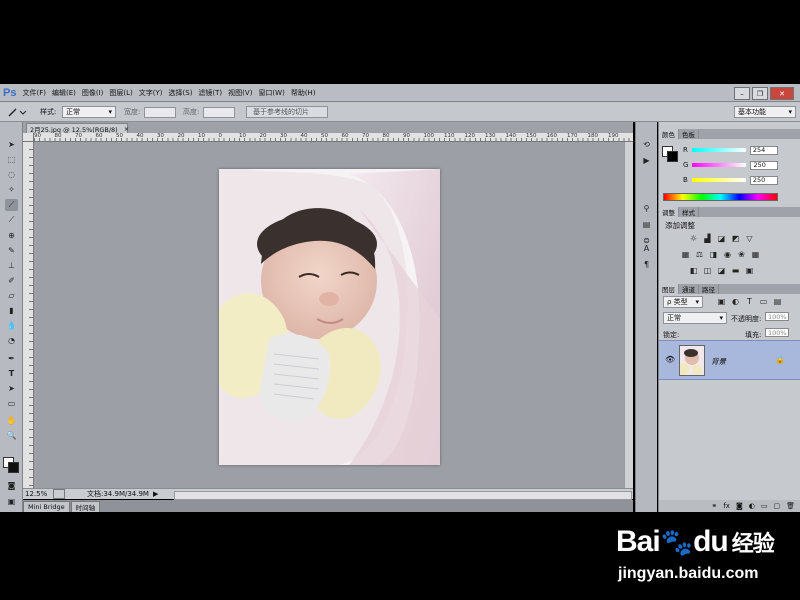  What do you see at coordinates (669, 212) in the screenshot?
I see `tab-adjustments: 调整` at bounding box center [669, 212].